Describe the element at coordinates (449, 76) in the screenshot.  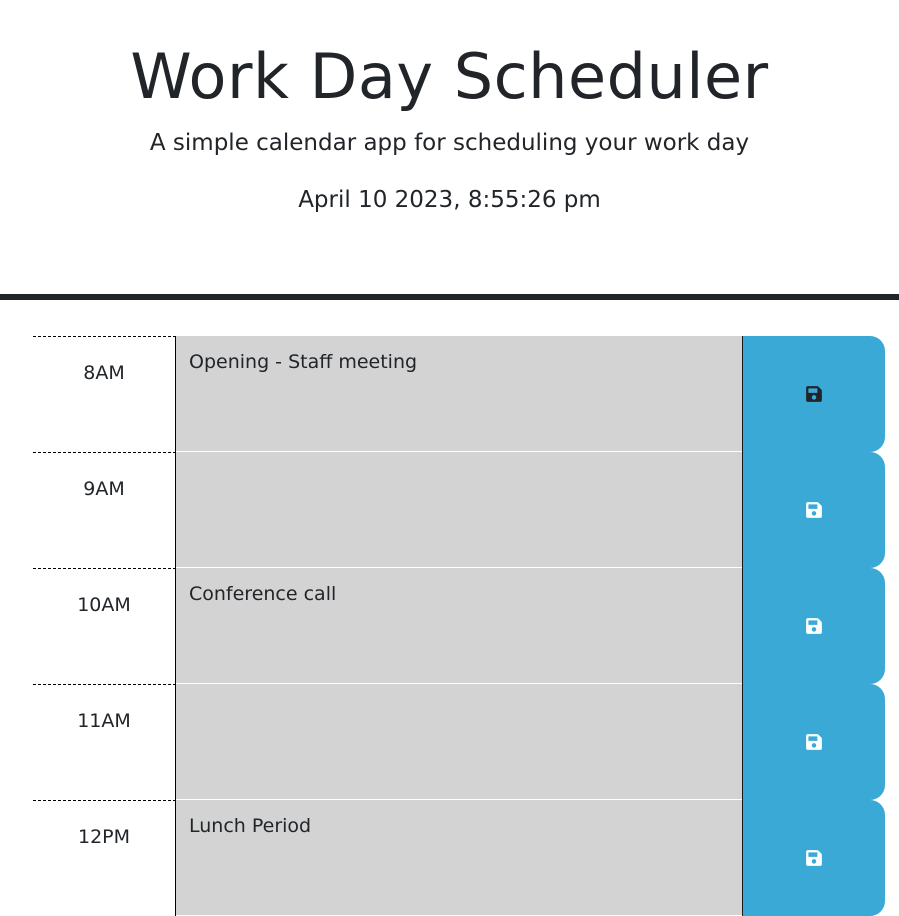
I see `page-title: Work Day Scheduler` at that location.